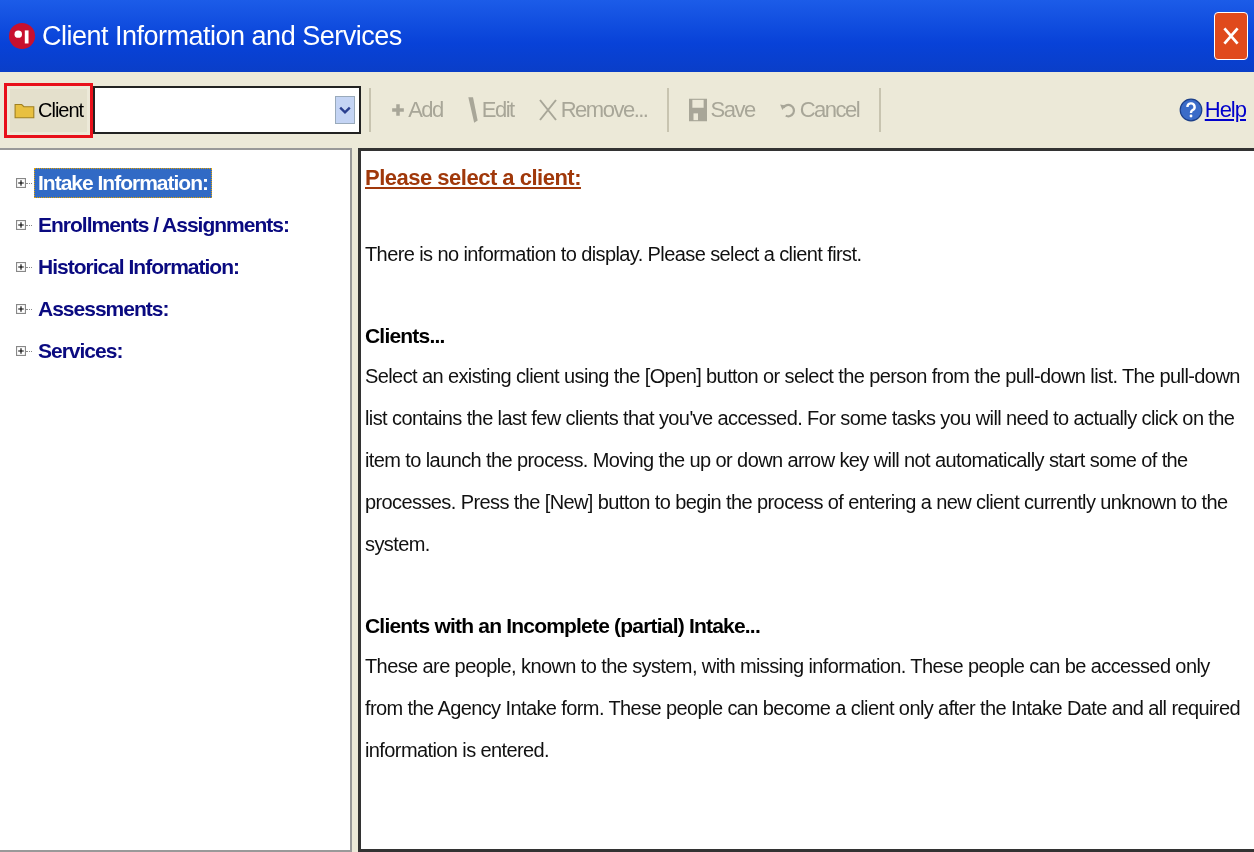 Image resolution: width=1254 pixels, height=852 pixels. What do you see at coordinates (22, 36) in the screenshot?
I see `app-logo-icon` at bounding box center [22, 36].